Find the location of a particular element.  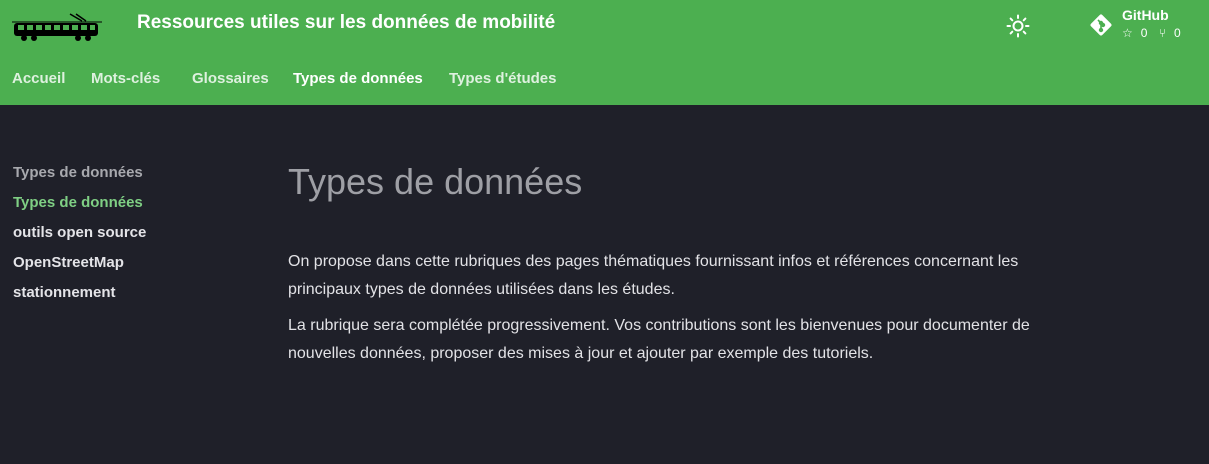

tab-accueil: Accueil is located at coordinates (38, 78).